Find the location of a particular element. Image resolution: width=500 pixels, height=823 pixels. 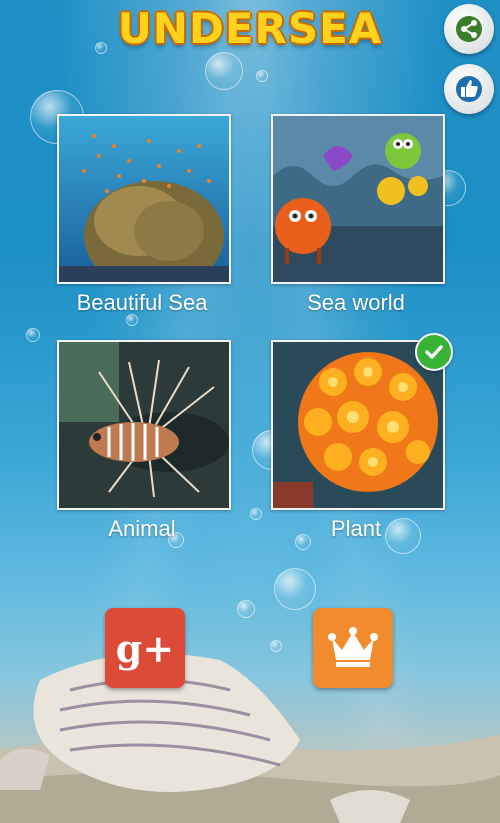

crown-icon is located at coordinates (353, 647).